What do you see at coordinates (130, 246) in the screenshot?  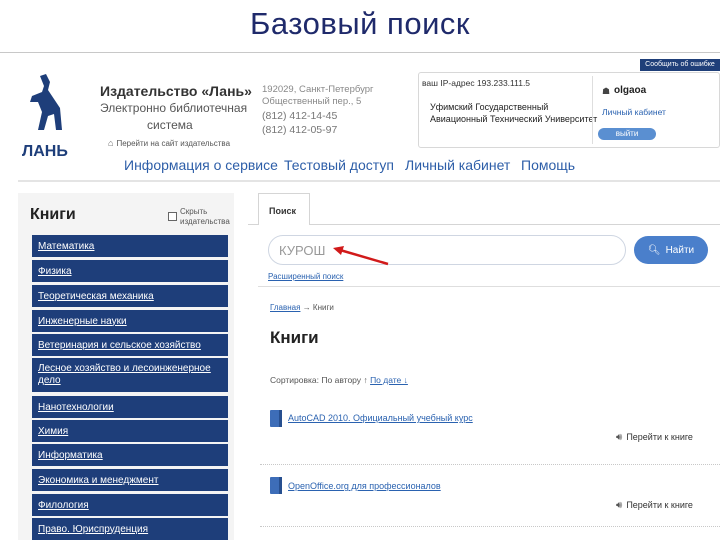 I see `sidebar-item-mathematics: Математика` at bounding box center [130, 246].